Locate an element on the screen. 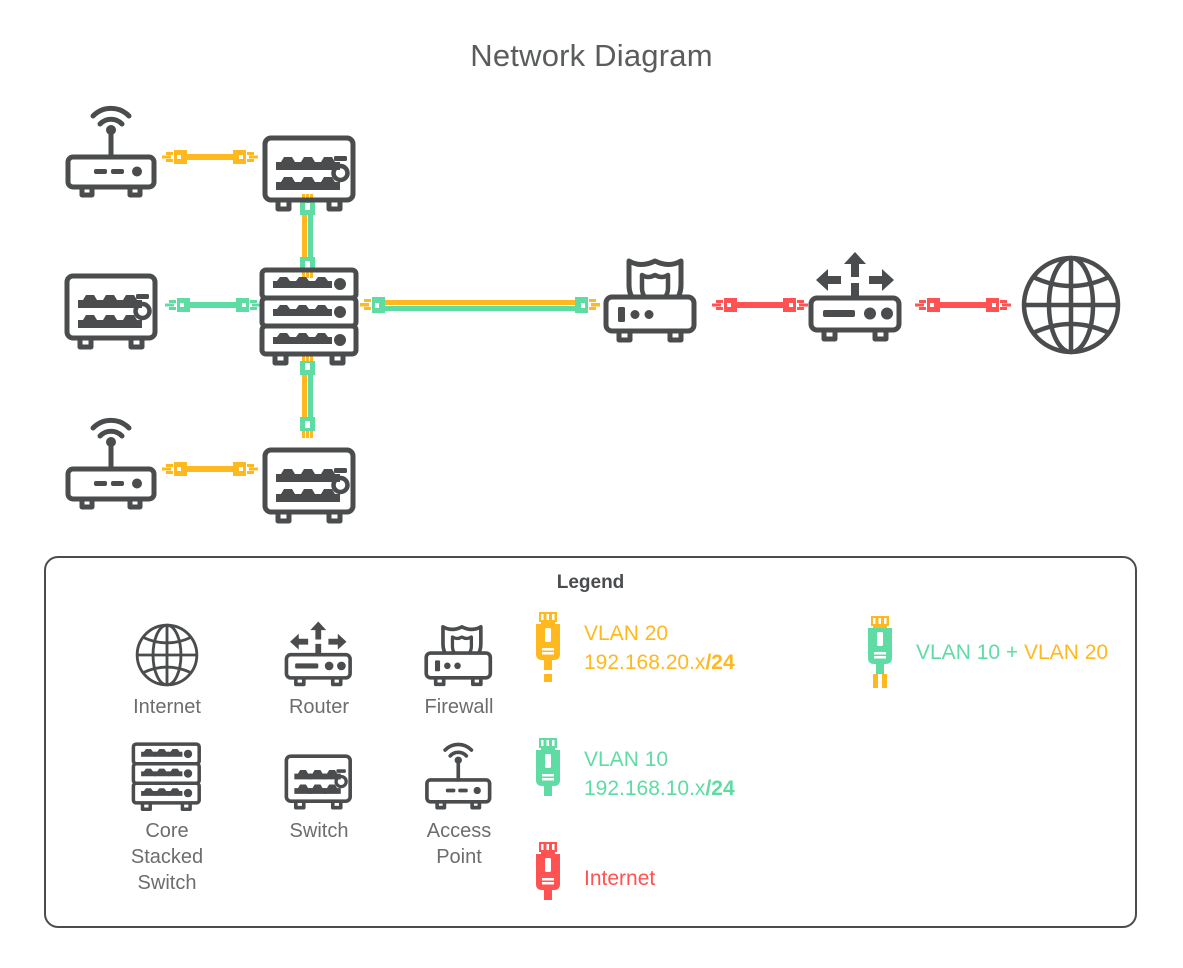 Image resolution: width=1183 pixels, height=968 pixels. node-firewall is located at coordinates (651, 299).